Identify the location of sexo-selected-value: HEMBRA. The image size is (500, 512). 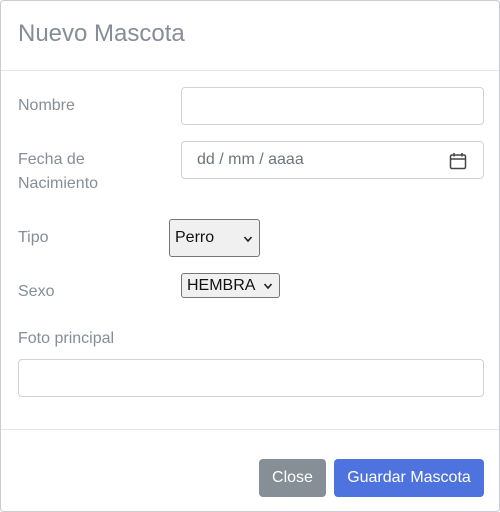
(221, 285).